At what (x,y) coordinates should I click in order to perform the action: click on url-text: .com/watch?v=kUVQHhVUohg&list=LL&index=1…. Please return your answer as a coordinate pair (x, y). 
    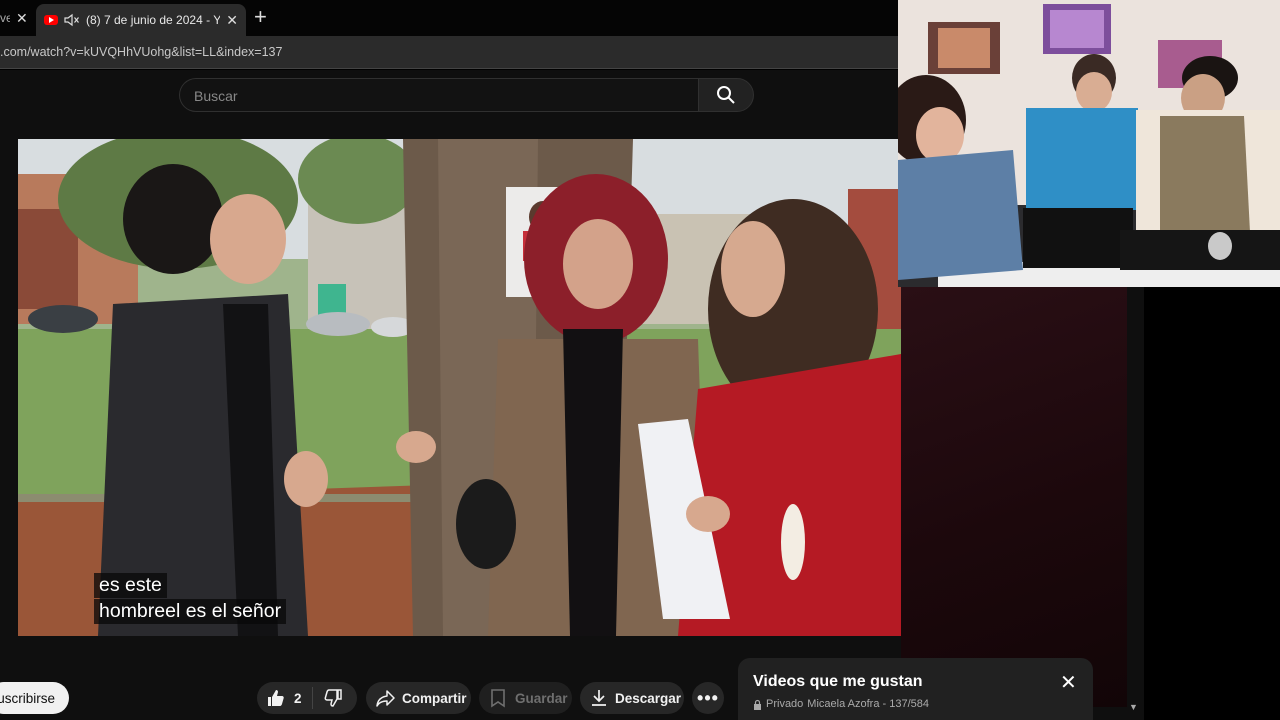
    Looking at the image, I should click on (141, 52).